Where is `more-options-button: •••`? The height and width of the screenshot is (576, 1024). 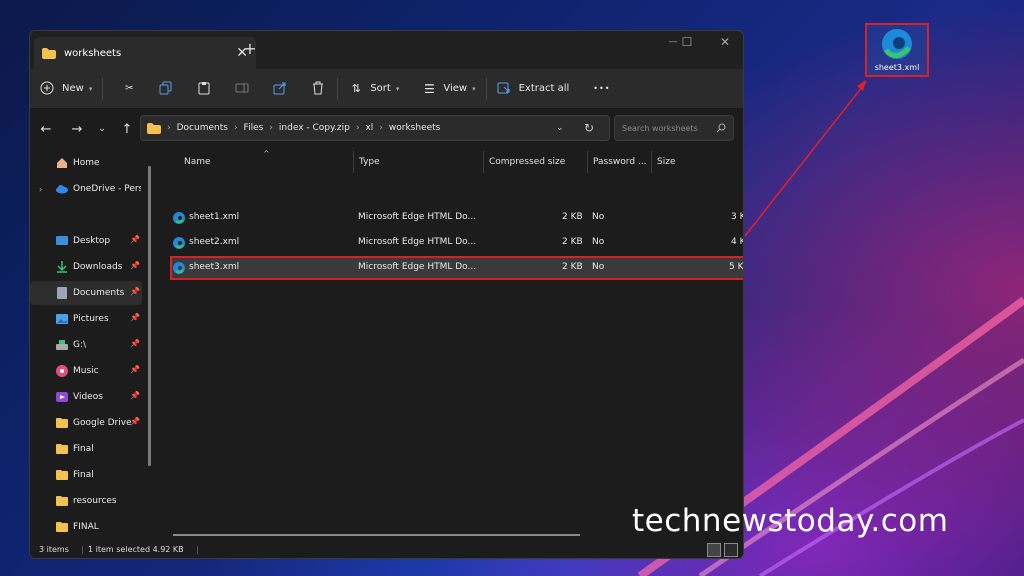
more-options-button: ••• is located at coordinates (601, 89).